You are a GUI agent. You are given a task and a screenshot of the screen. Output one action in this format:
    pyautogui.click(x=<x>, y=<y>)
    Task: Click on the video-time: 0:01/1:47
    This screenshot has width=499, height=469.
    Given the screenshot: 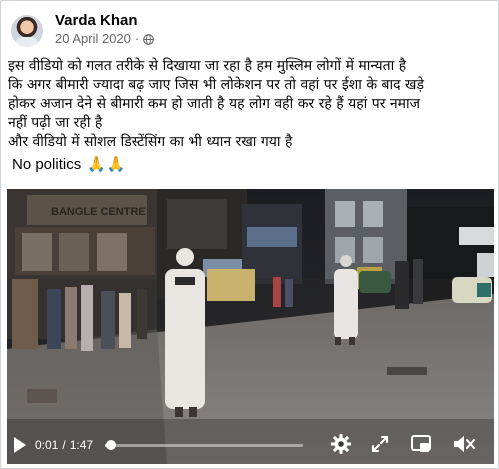 What is the action you would take?
    pyautogui.click(x=64, y=445)
    